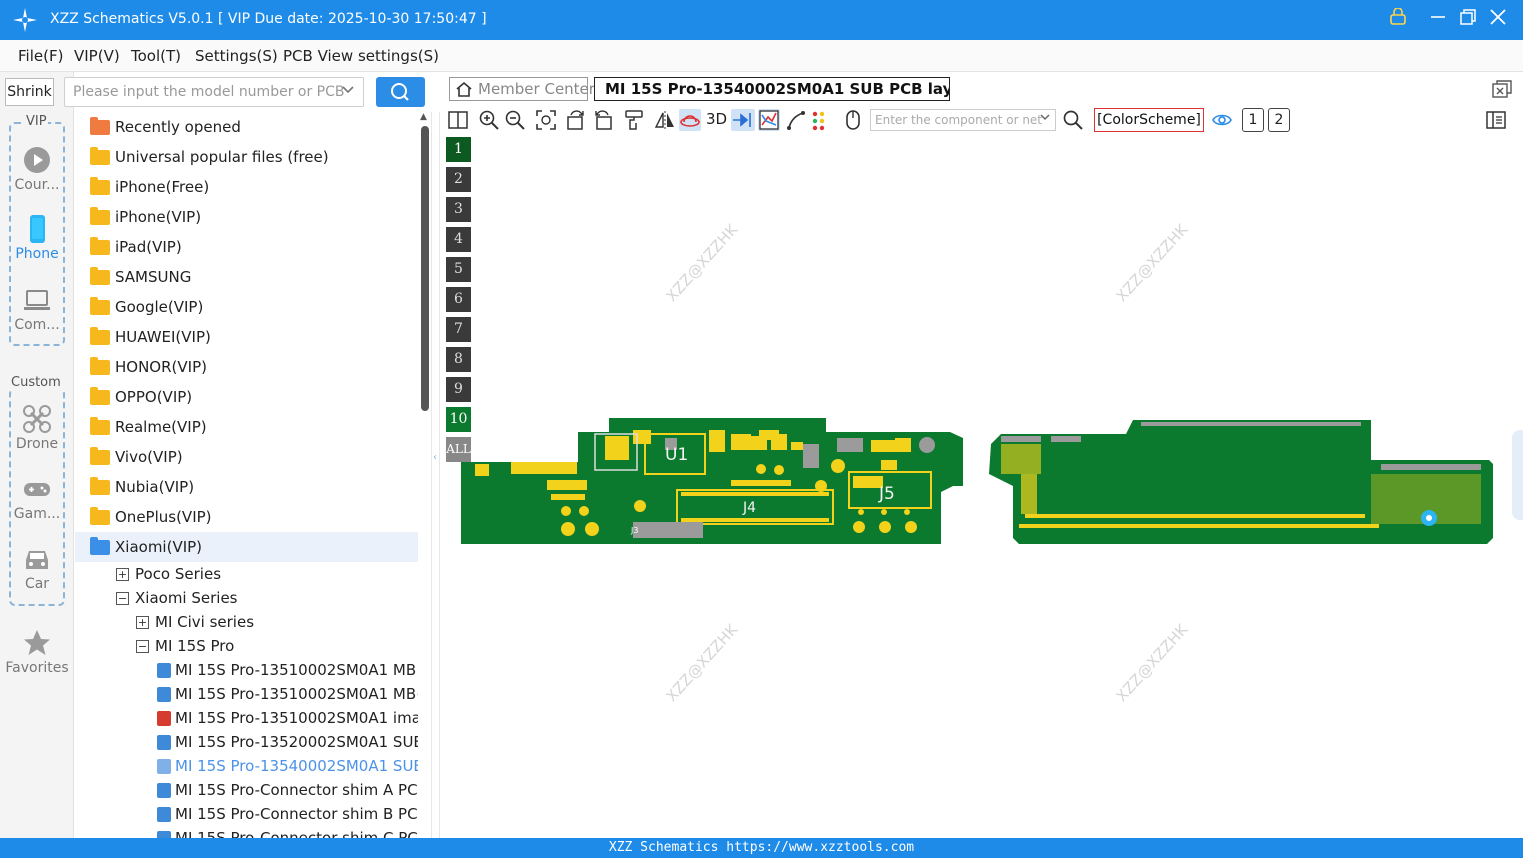  I want to click on tree-folder: OPPO(VIP), so click(246, 397).